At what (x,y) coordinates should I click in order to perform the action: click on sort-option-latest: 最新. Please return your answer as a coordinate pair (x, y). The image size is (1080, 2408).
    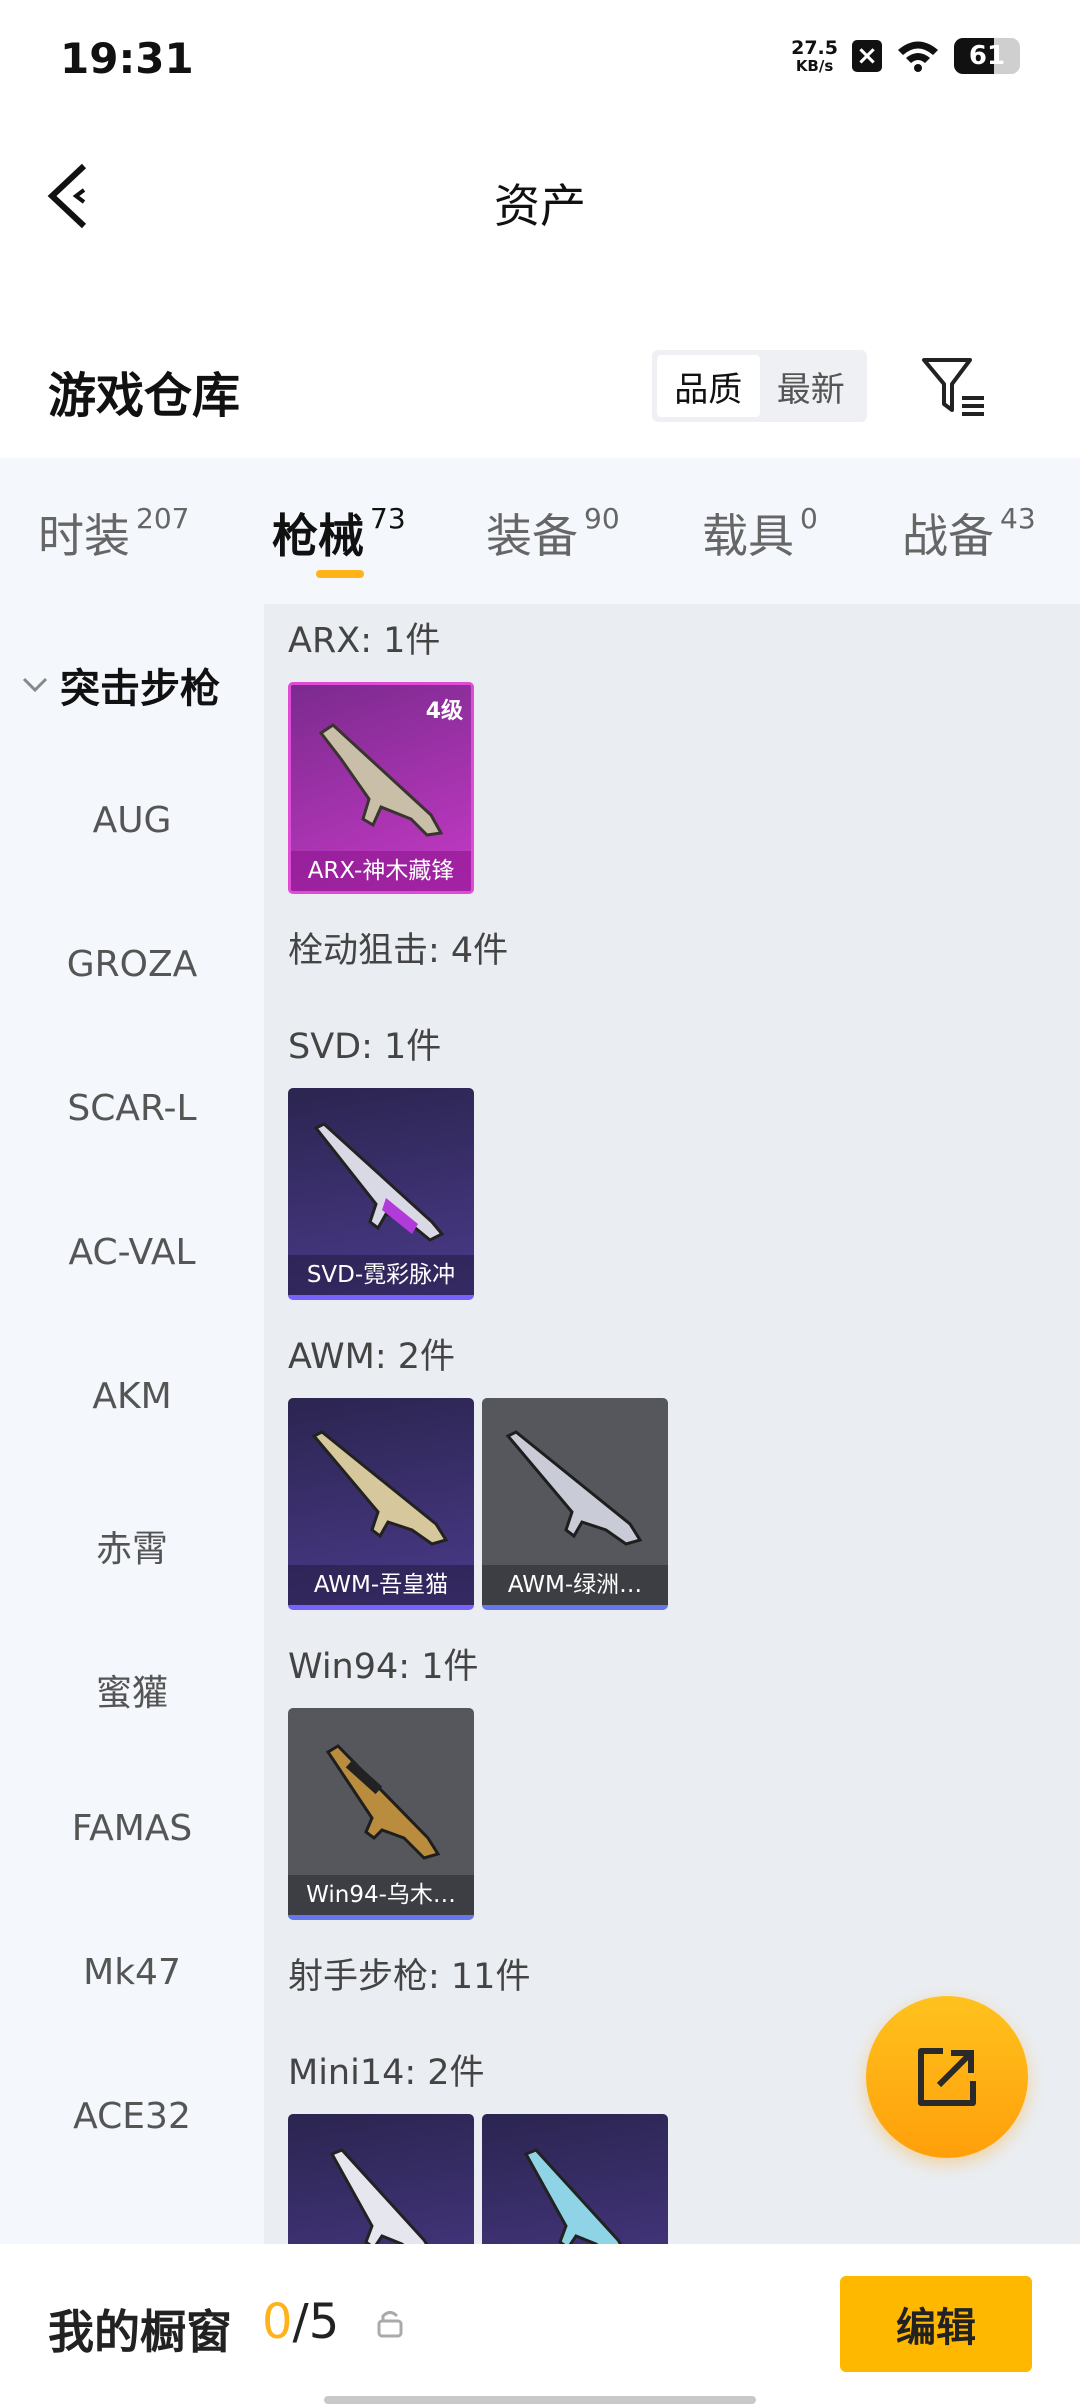
    Looking at the image, I should click on (811, 386).